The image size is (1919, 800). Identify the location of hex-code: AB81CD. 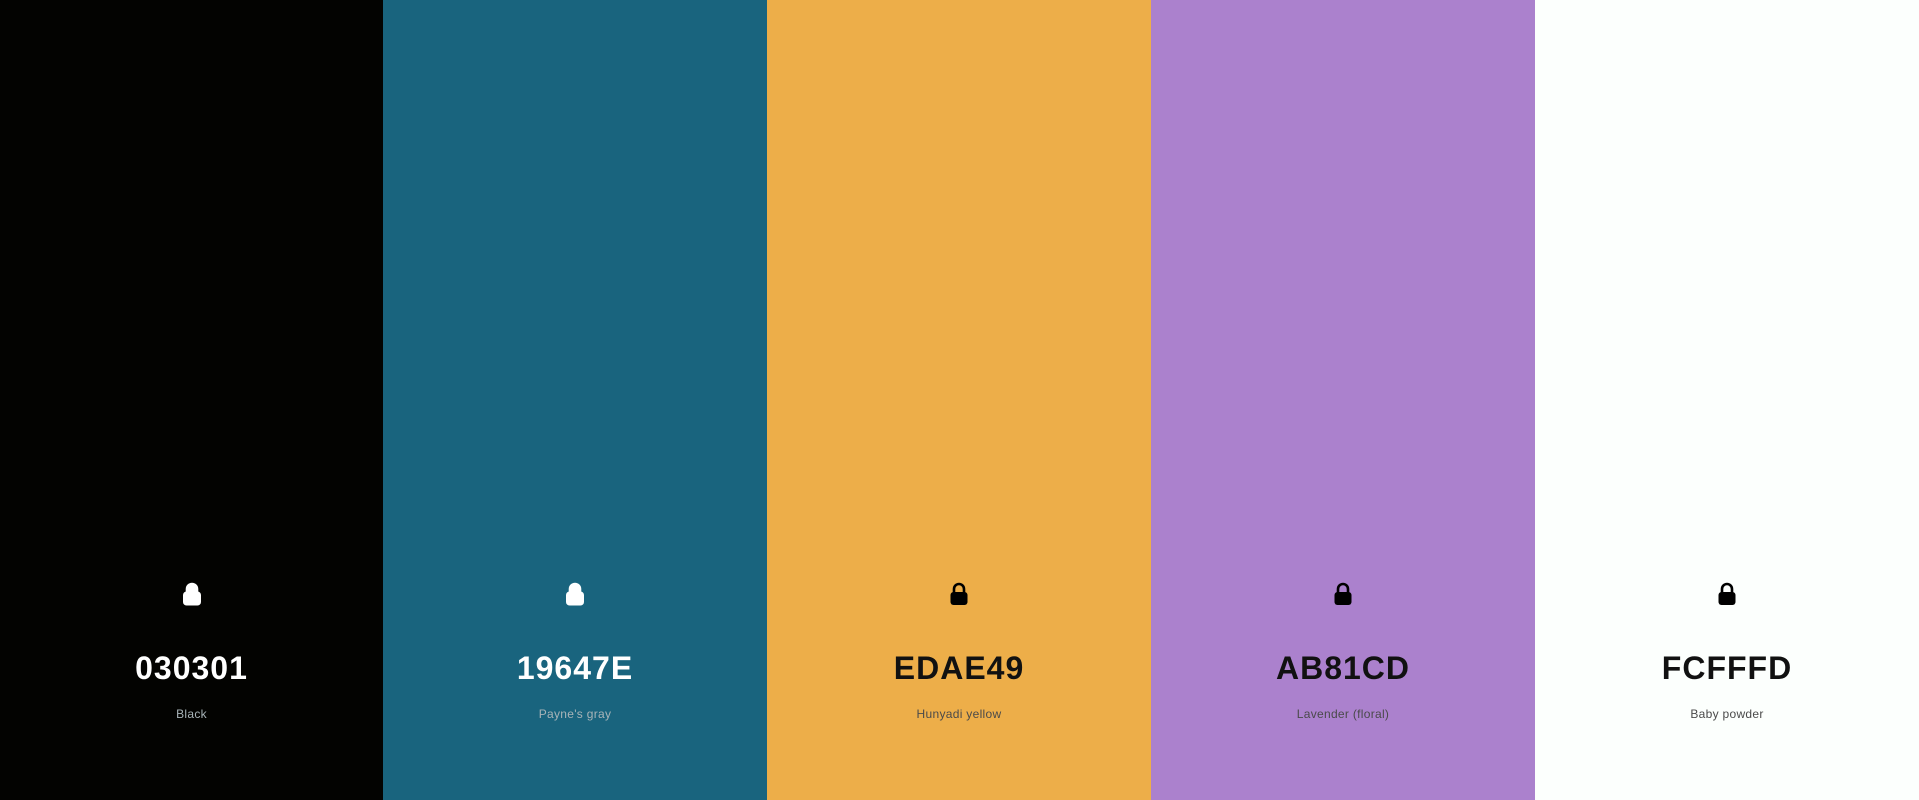
(1343, 668).